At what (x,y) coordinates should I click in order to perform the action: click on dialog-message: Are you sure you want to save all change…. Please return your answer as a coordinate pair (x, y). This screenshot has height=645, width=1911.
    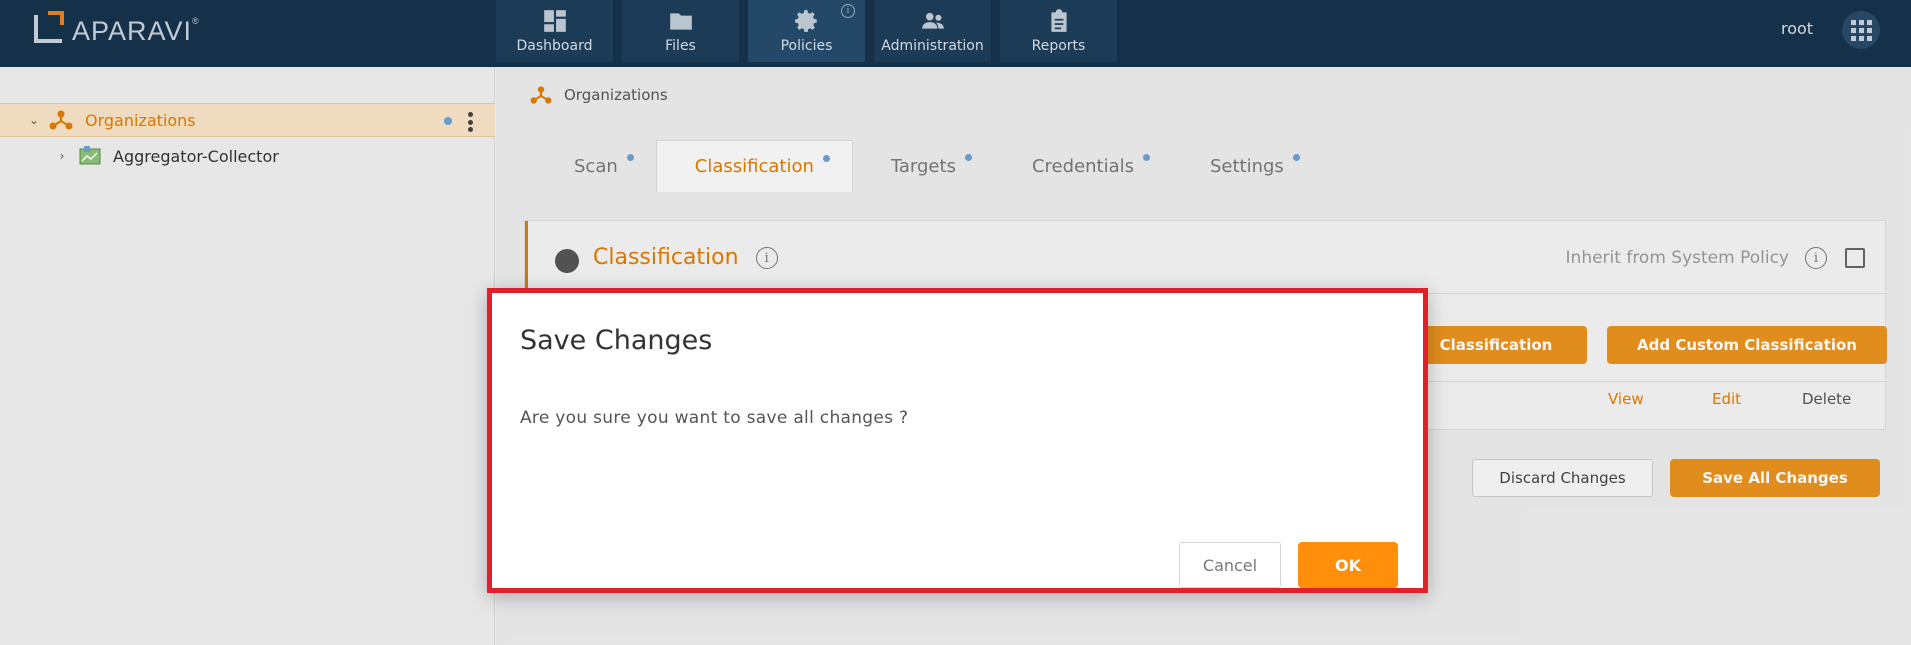
    Looking at the image, I should click on (714, 418).